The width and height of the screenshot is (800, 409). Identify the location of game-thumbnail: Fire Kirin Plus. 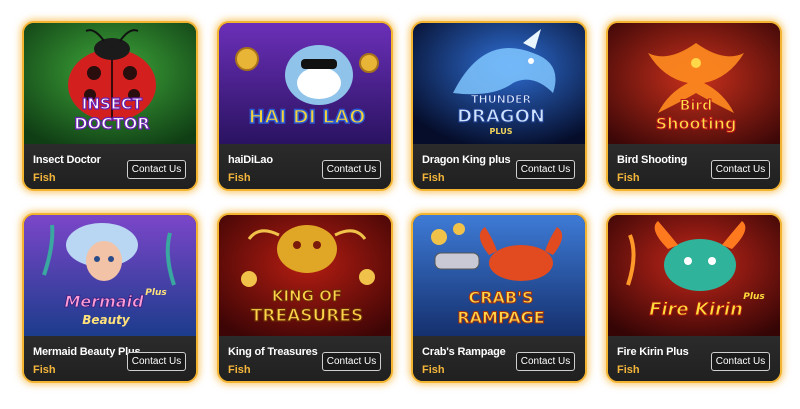
(694, 275).